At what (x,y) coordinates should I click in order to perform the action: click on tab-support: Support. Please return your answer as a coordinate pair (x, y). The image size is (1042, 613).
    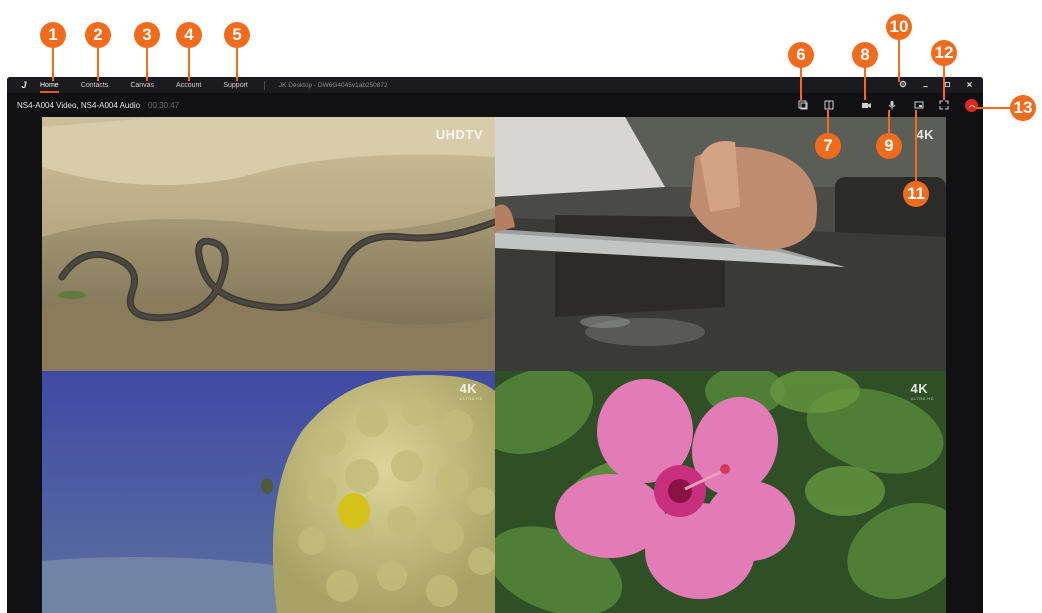
    Looking at the image, I should click on (235, 85).